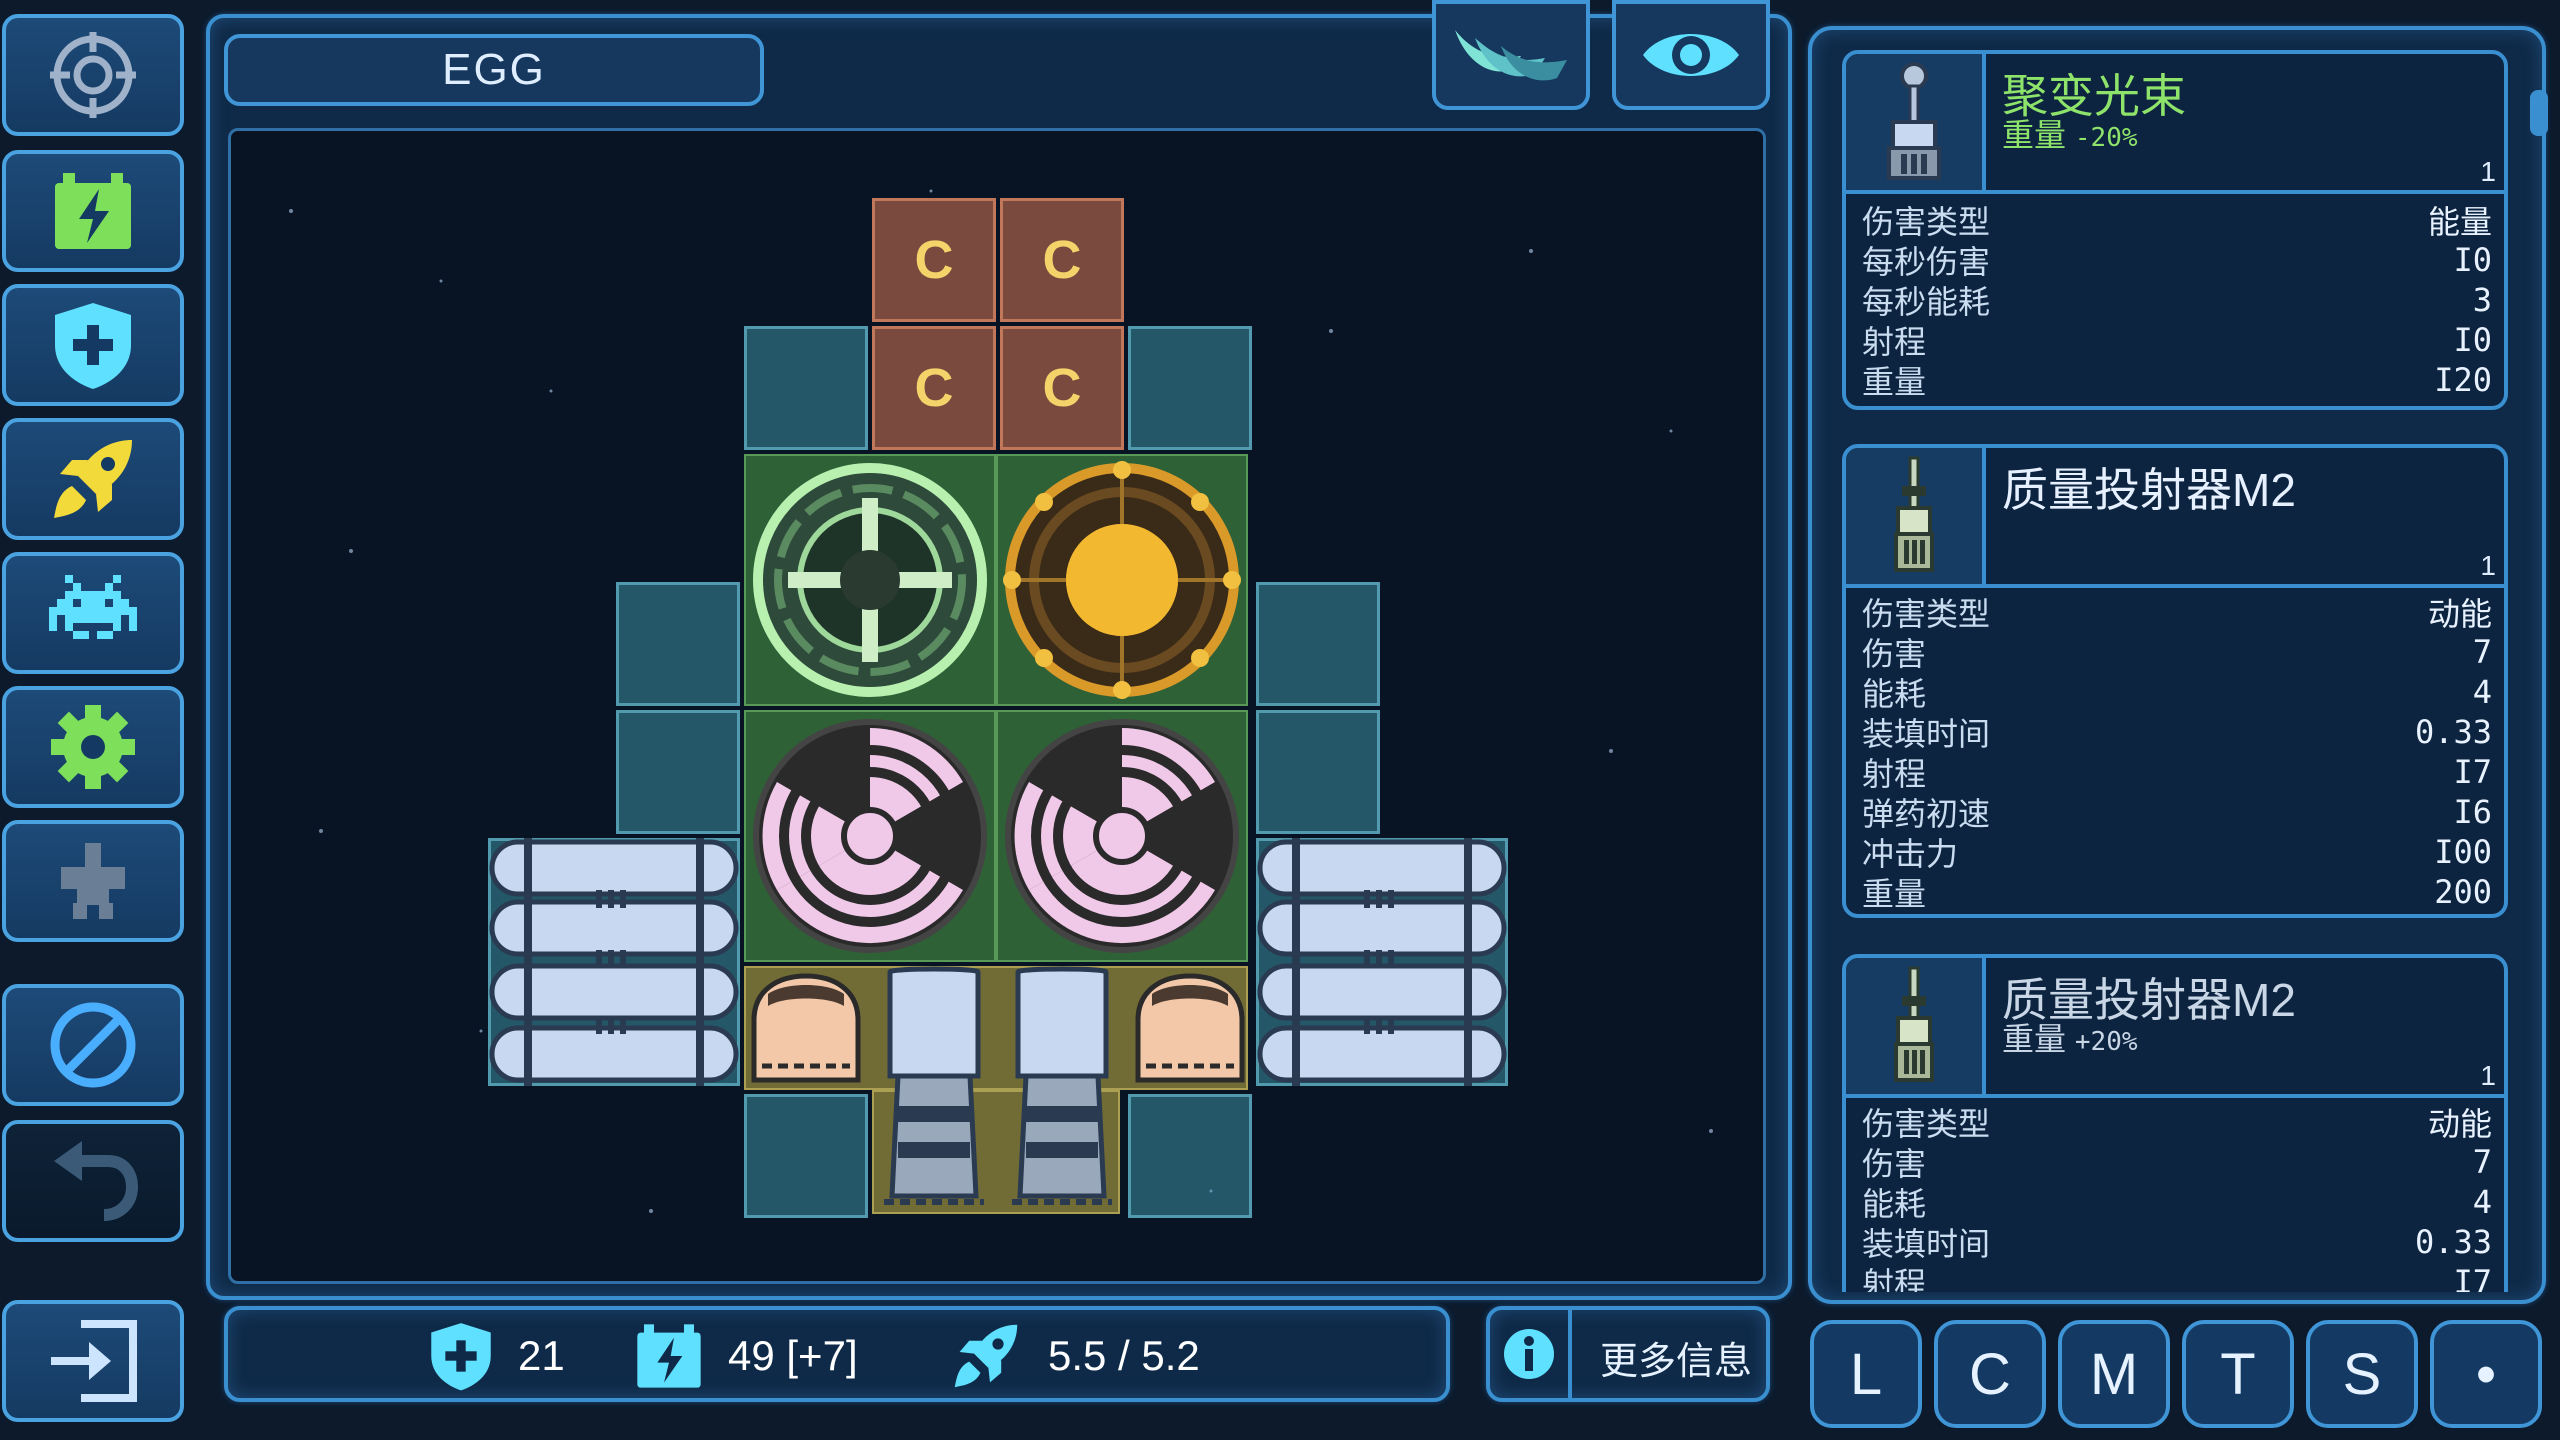 Image resolution: width=2560 pixels, height=1440 pixels. Describe the element at coordinates (793, 1355) in the screenshot. I see `energy-value: 49 [+7]` at that location.